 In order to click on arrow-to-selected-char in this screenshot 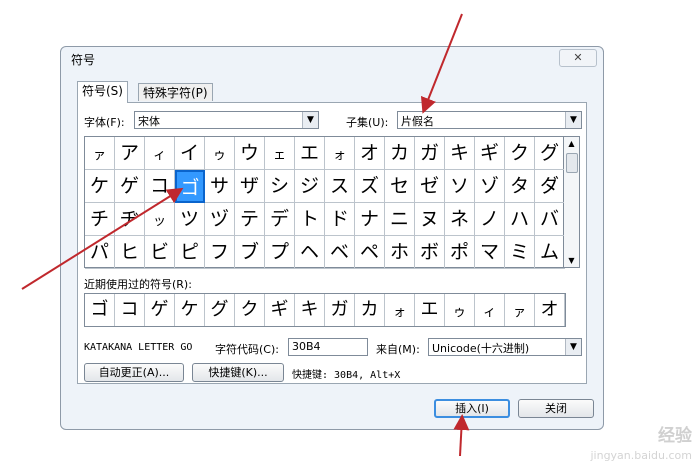, I will do `click(102, 238)`.